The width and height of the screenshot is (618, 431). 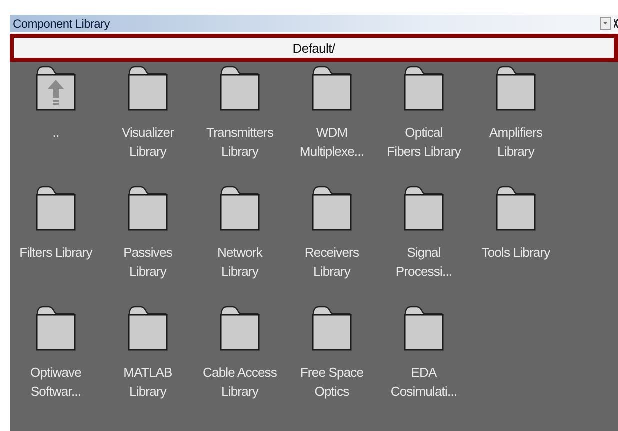 I want to click on up-folder-icon, so click(x=56, y=88).